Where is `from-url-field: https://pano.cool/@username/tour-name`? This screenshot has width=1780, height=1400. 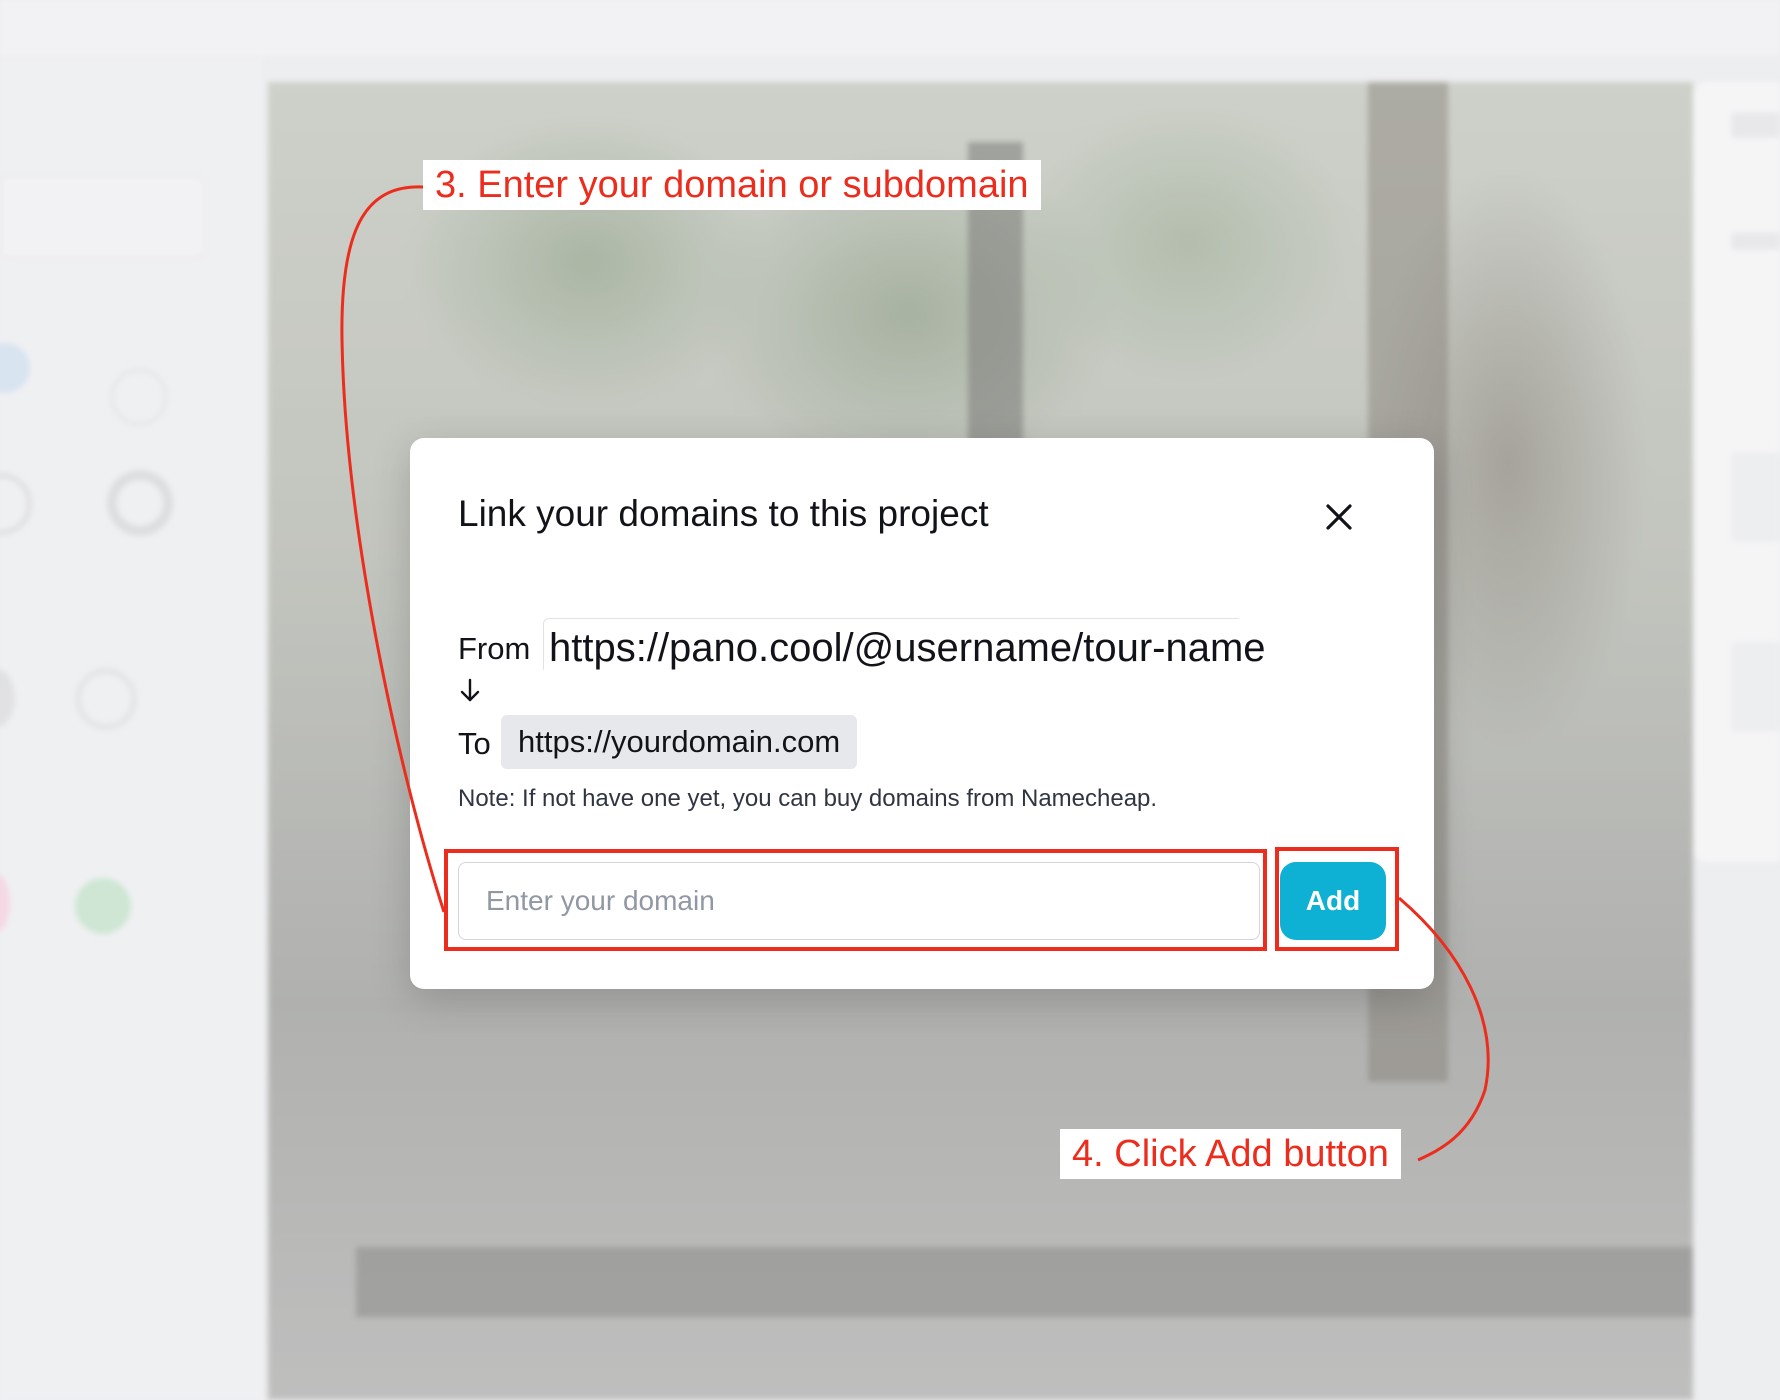 from-url-field: https://pano.cool/@username/tour-name is located at coordinates (904, 644).